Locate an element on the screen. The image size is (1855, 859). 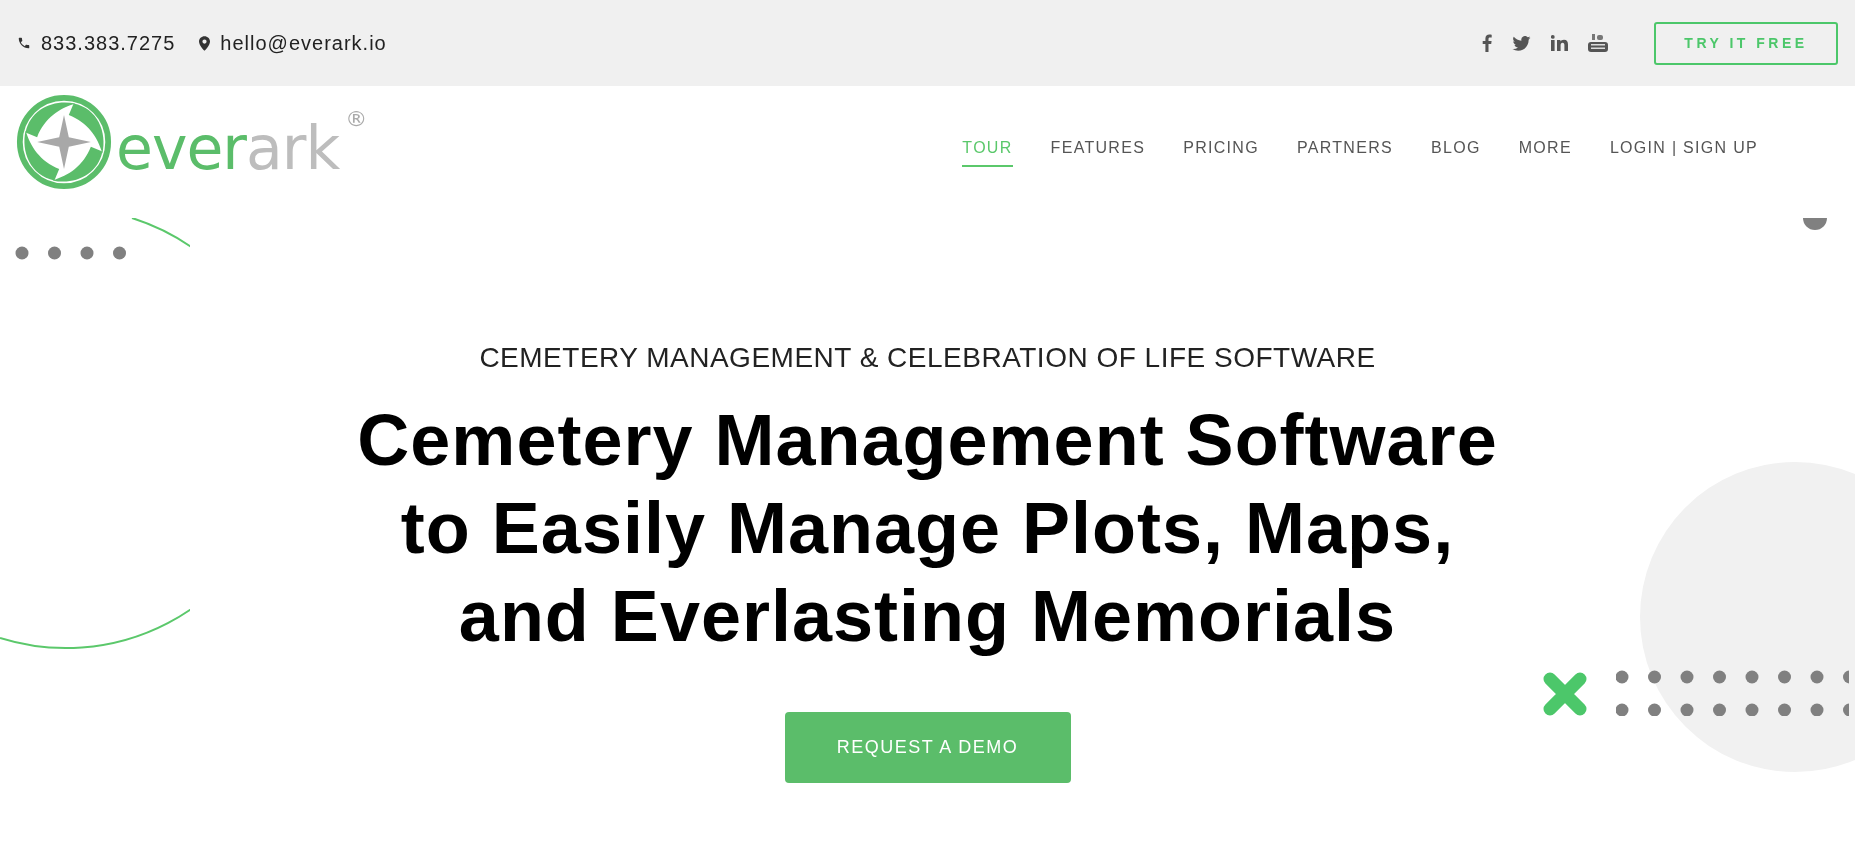
phone-icon is located at coordinates (24, 43).